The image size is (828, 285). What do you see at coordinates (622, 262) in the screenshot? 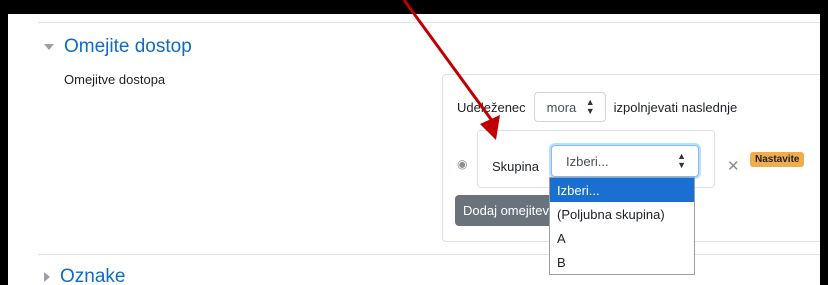
I see `dropdown-option: B` at bounding box center [622, 262].